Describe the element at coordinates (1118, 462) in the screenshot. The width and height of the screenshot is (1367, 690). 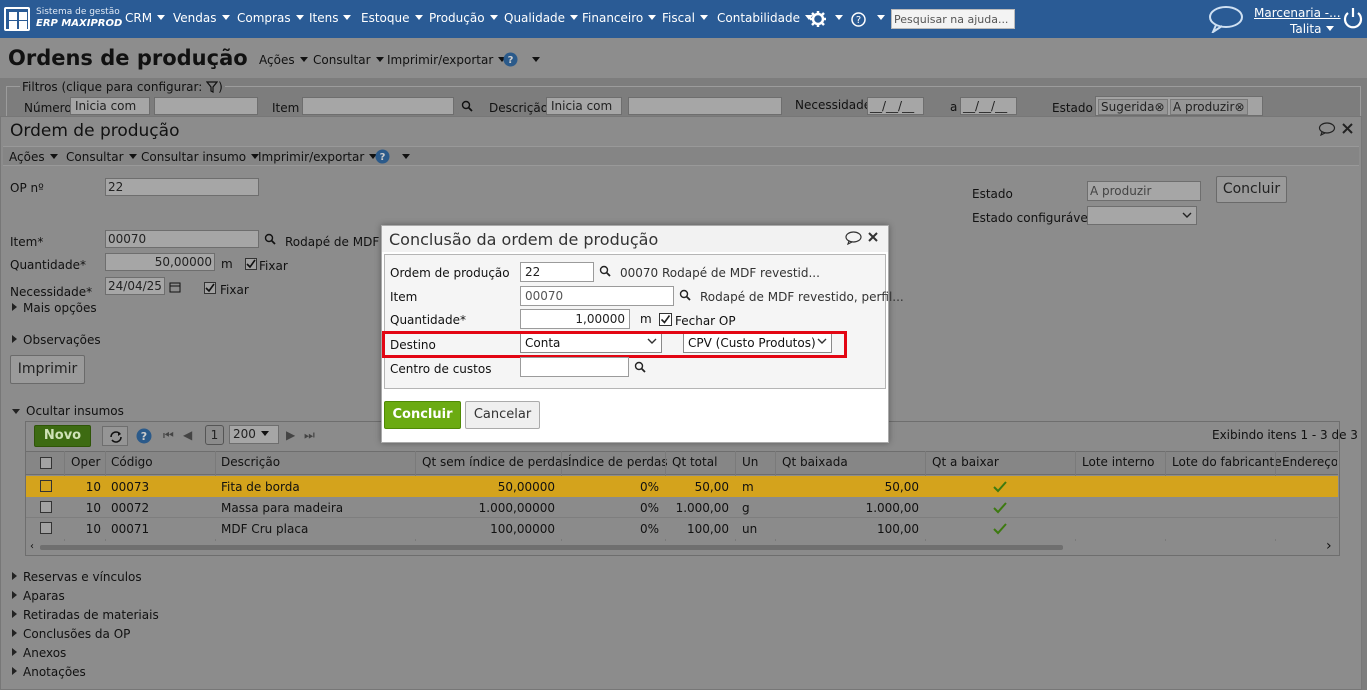
I see `col-lote-interno: Lote interno` at that location.